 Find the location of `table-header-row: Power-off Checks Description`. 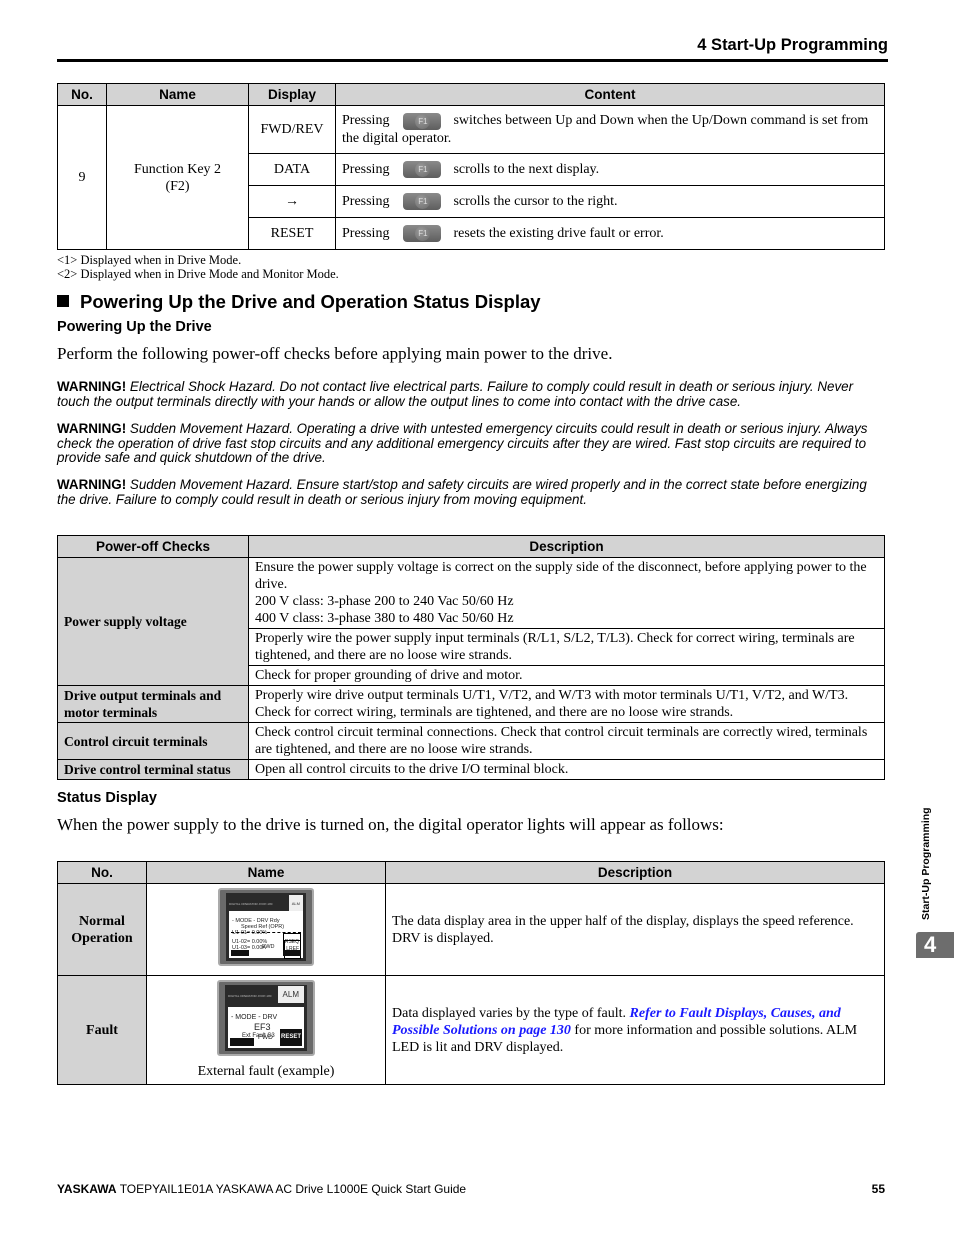

table-header-row: Power-off Checks Description is located at coordinates (471, 546).